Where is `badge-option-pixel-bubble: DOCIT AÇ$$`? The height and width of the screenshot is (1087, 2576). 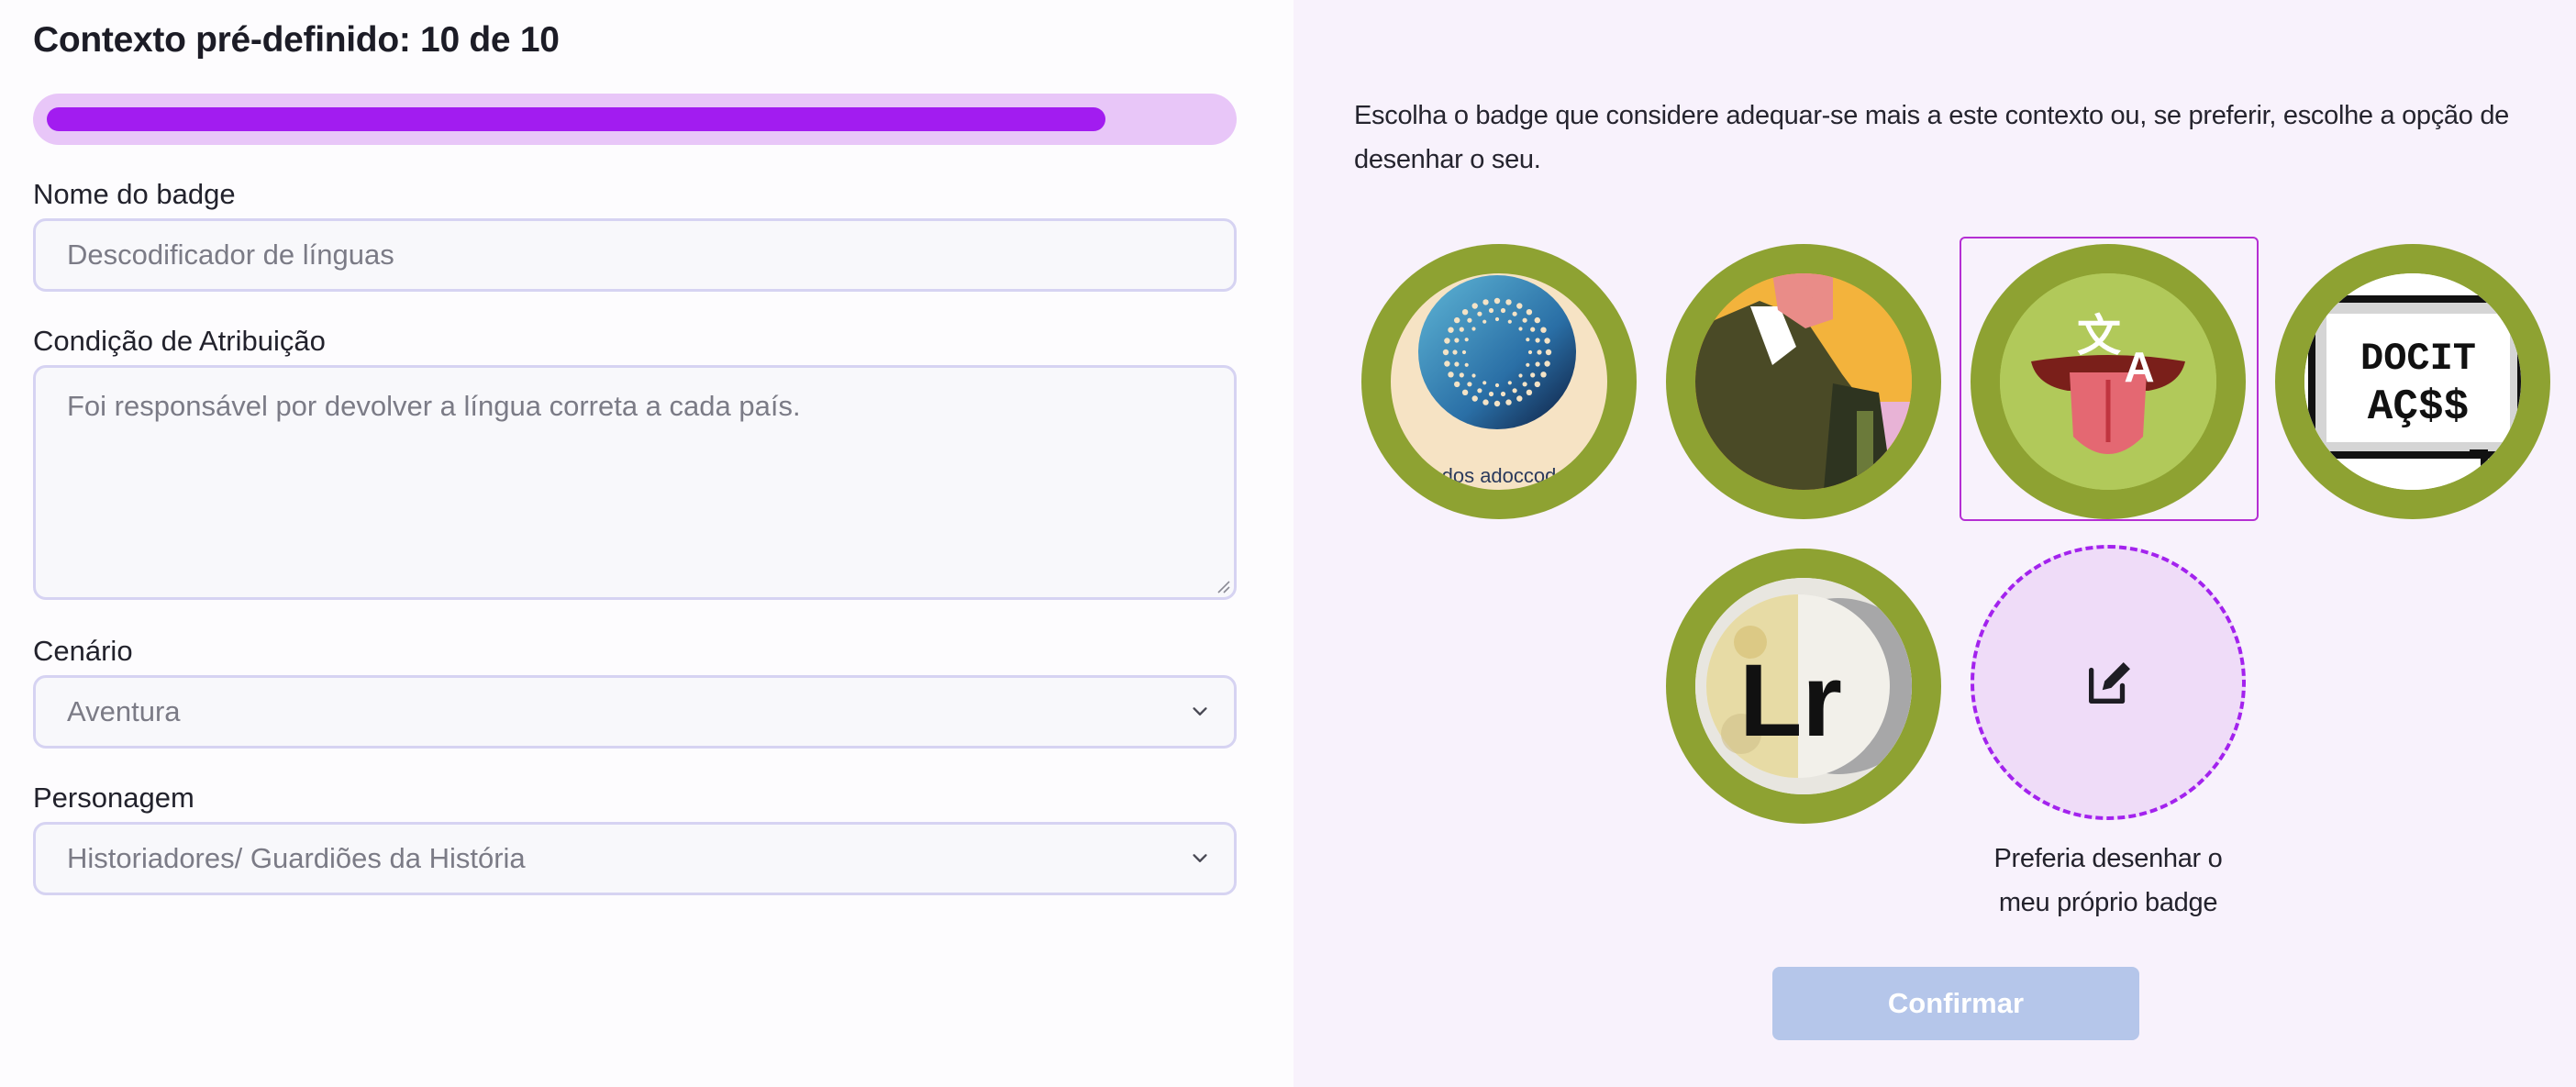
badge-option-pixel-bubble: DOCIT AÇ$$ is located at coordinates (2412, 381).